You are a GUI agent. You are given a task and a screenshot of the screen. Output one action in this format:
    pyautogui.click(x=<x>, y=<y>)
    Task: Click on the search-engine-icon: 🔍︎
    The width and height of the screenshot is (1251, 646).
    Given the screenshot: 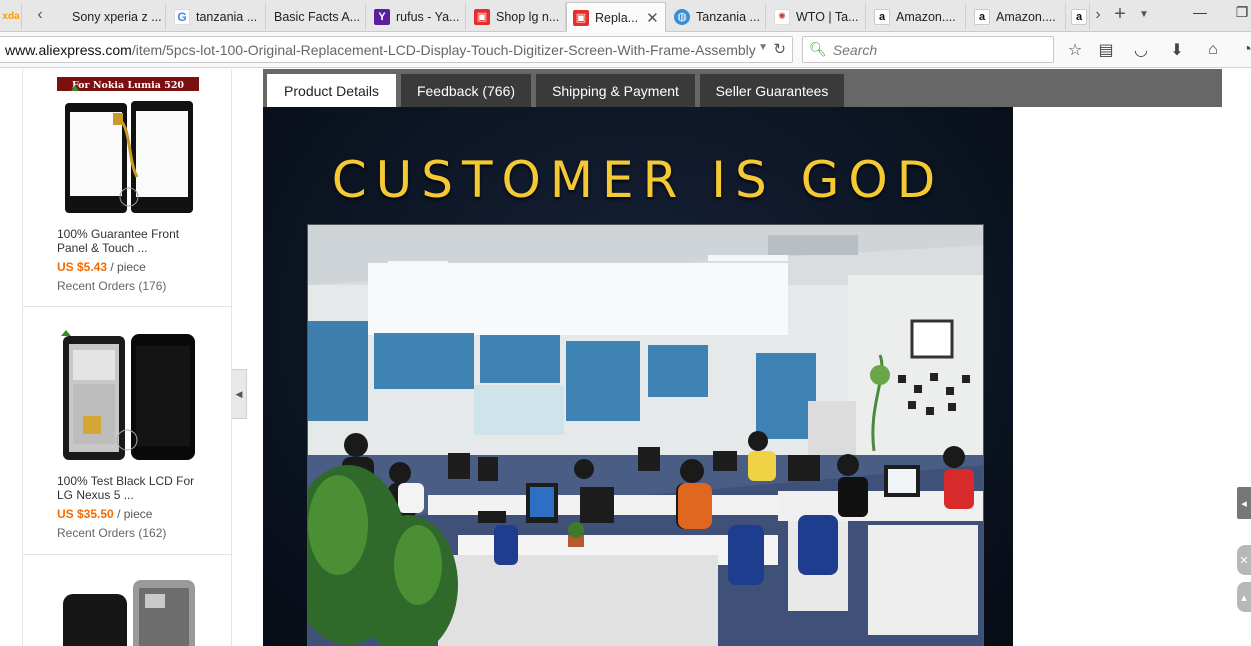 What is the action you would take?
    pyautogui.click(x=818, y=49)
    